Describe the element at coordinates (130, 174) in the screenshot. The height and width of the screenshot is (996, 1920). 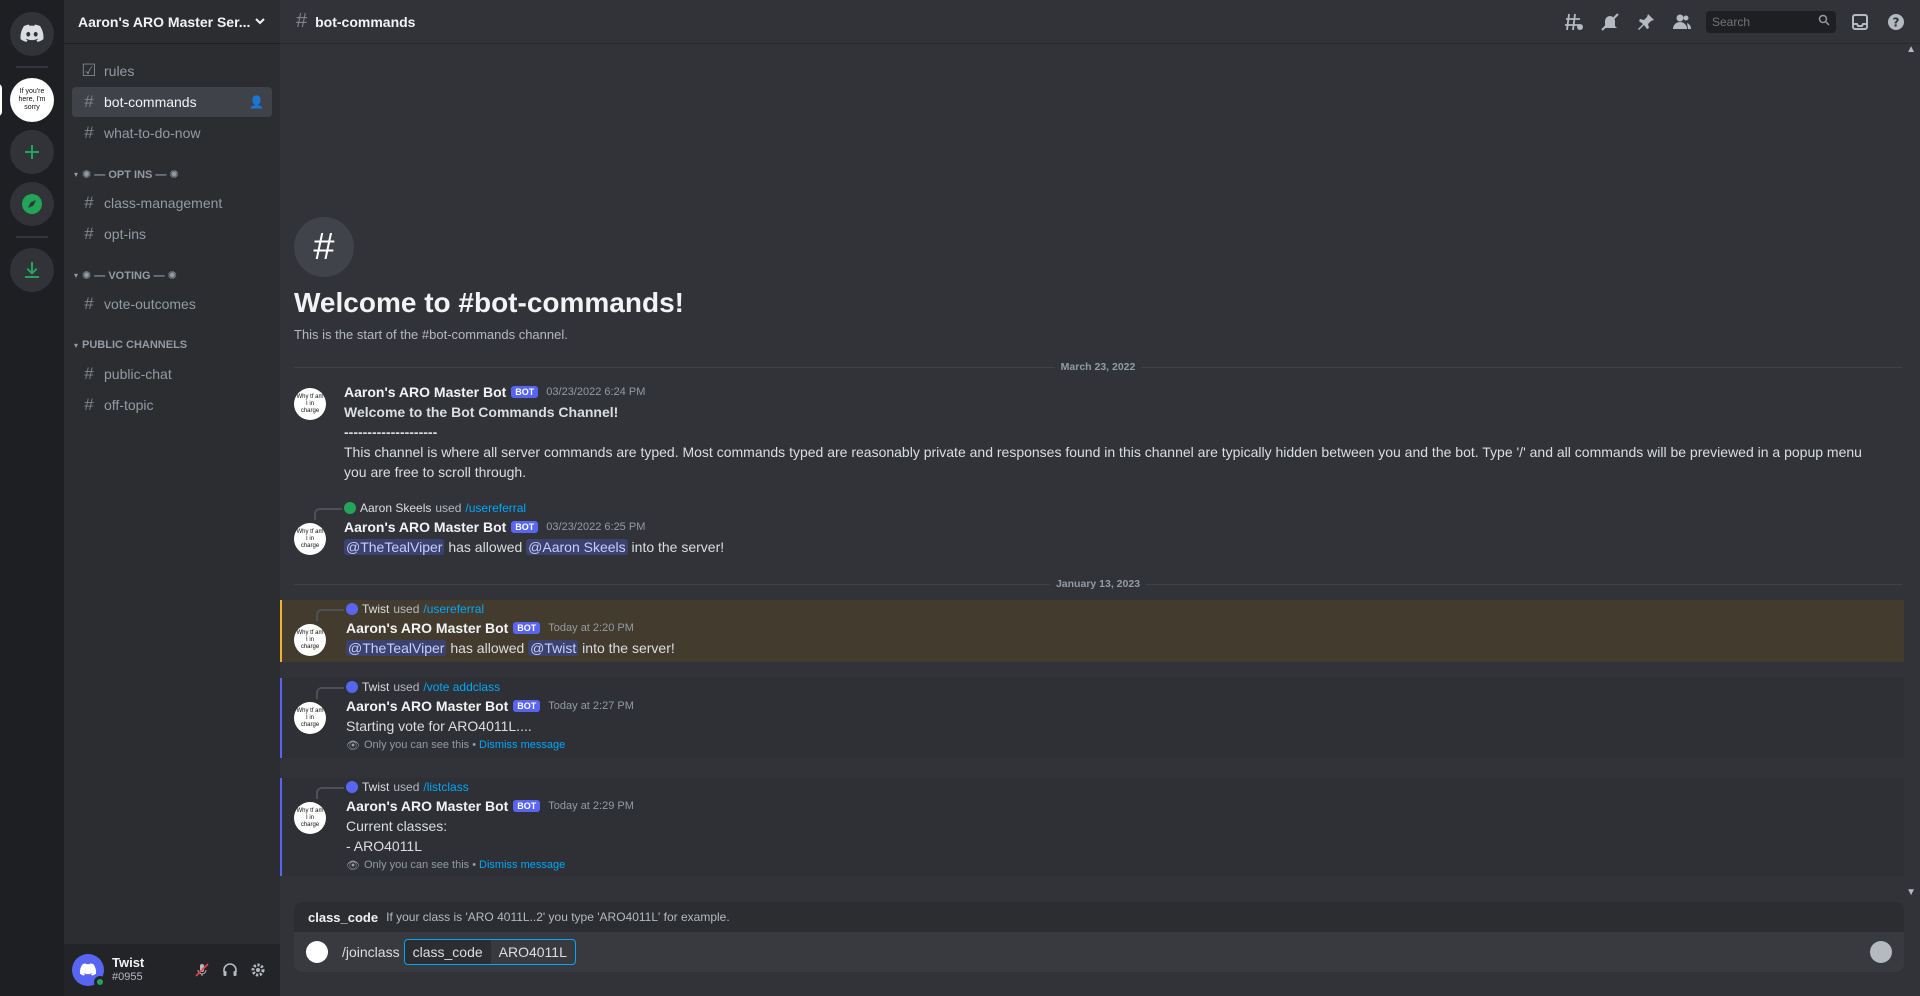
I see `category-label: ✺ — OPT INS — ✺` at that location.